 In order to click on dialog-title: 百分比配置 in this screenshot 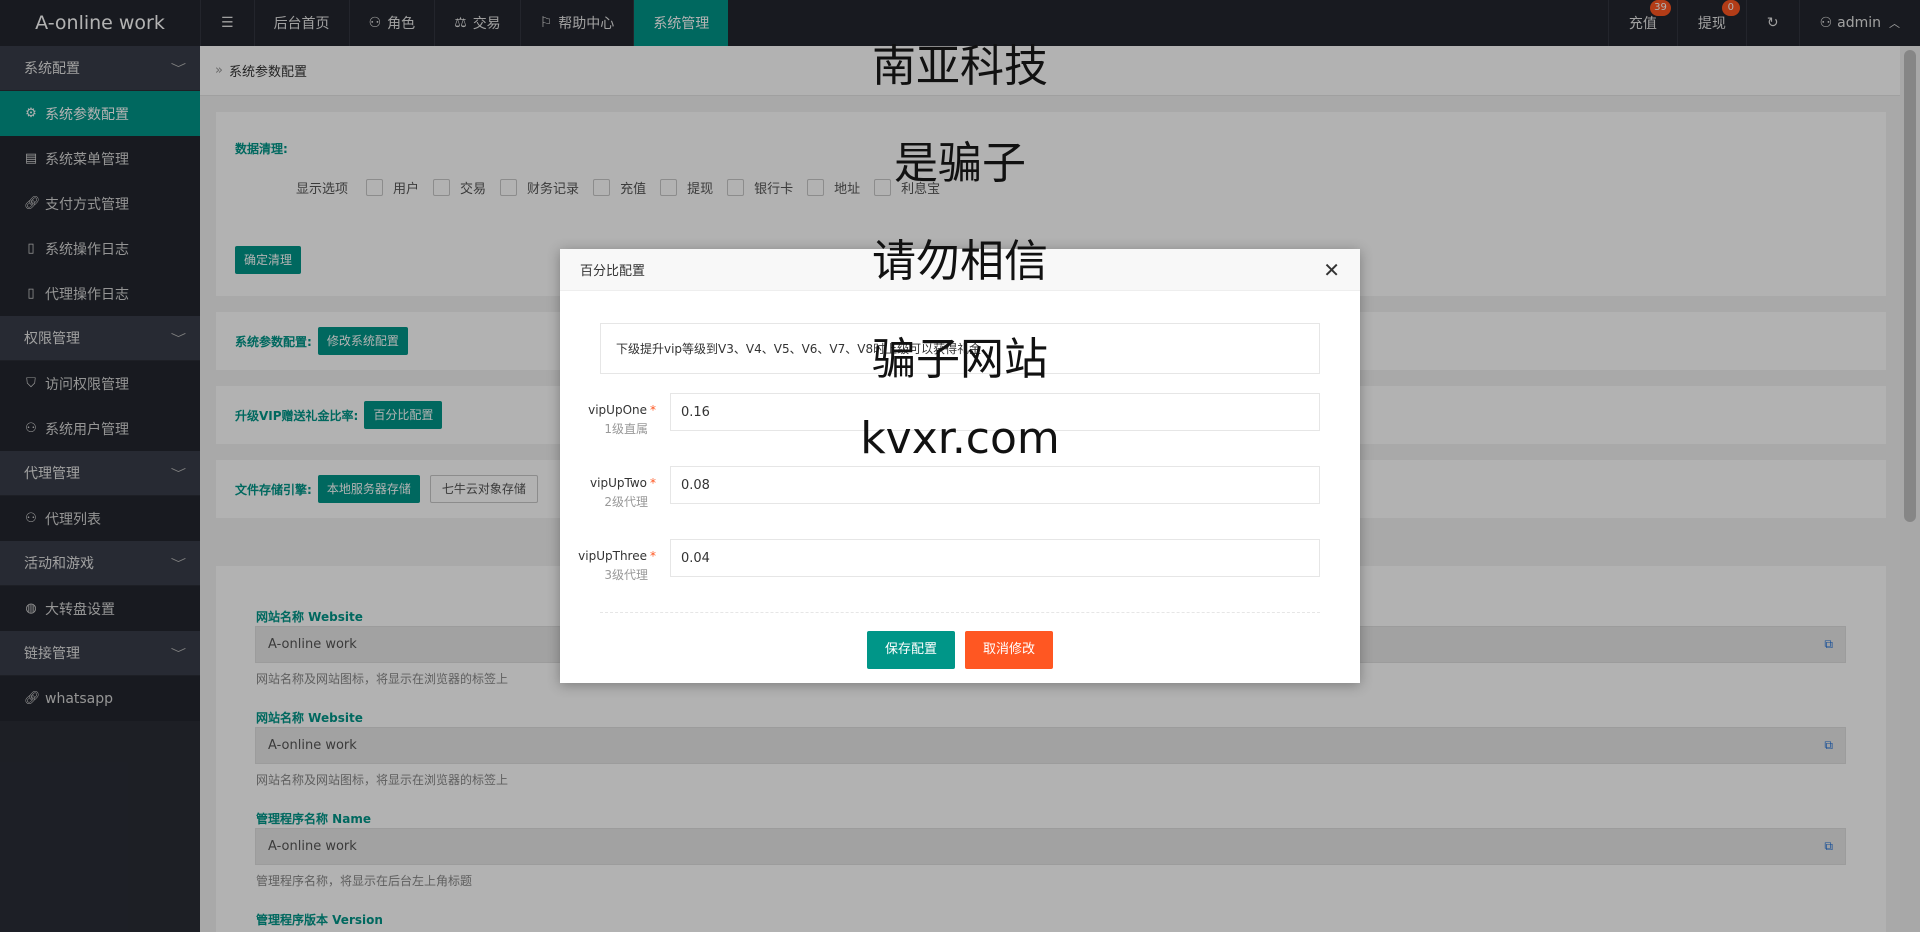, I will do `click(613, 271)`.